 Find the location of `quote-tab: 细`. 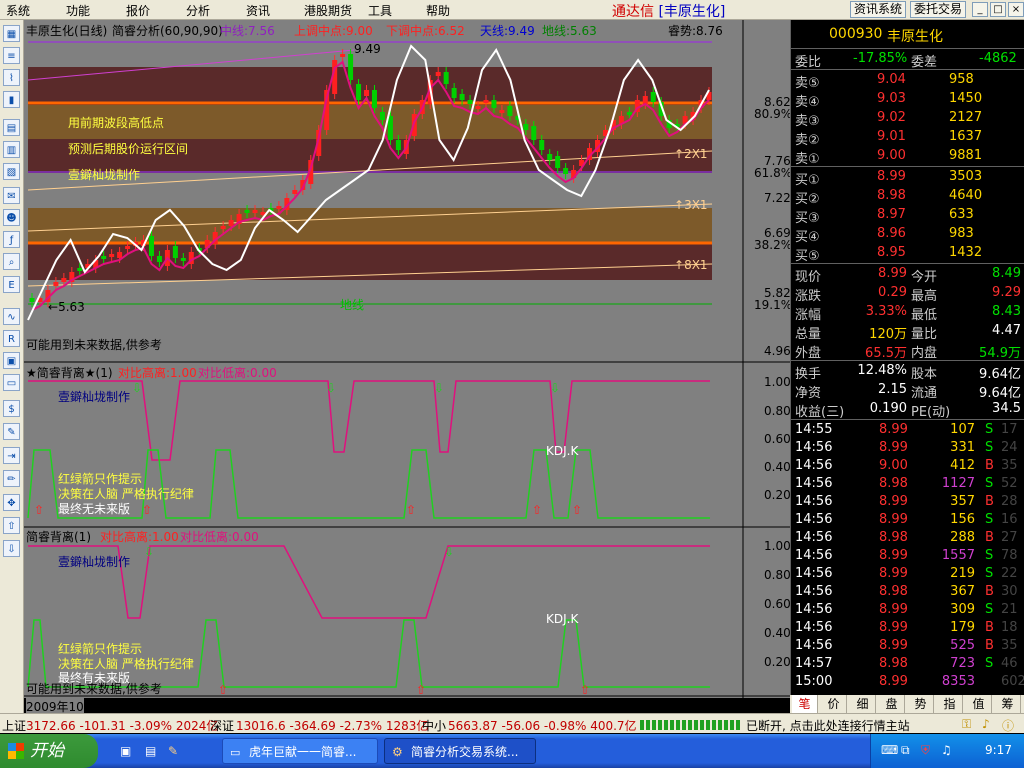

quote-tab: 细 is located at coordinates (863, 704).